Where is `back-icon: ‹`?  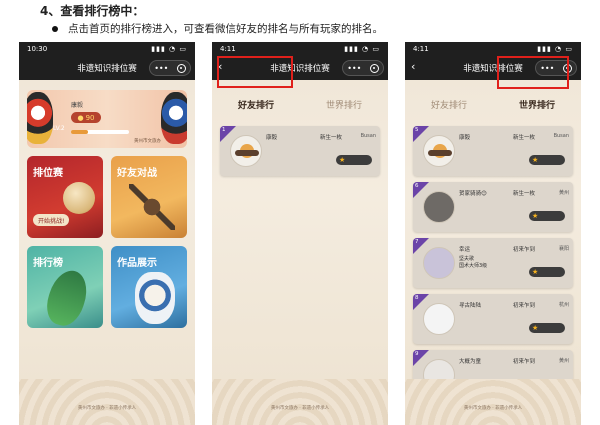 back-icon: ‹ is located at coordinates (413, 66).